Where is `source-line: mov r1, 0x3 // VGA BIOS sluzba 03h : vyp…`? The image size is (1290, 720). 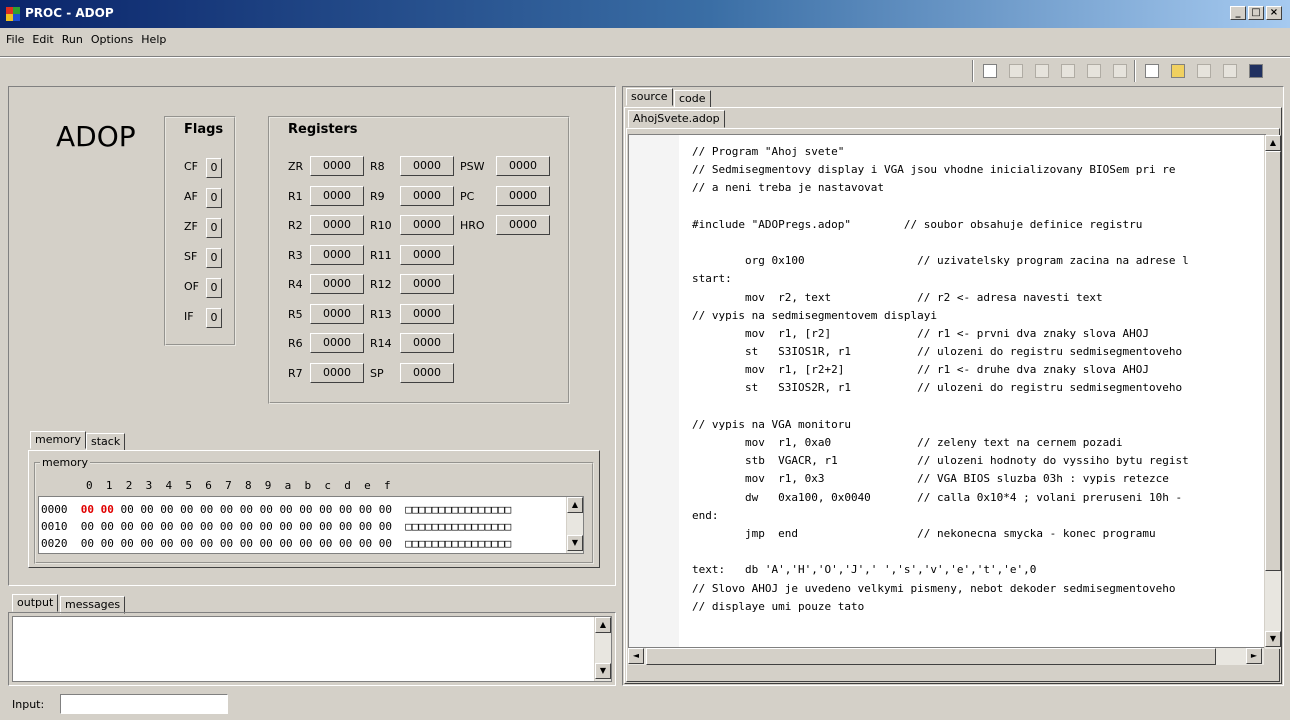 source-line: mov r1, 0x3 // VGA BIOS sluzba 03h : vyp… is located at coordinates (930, 479).